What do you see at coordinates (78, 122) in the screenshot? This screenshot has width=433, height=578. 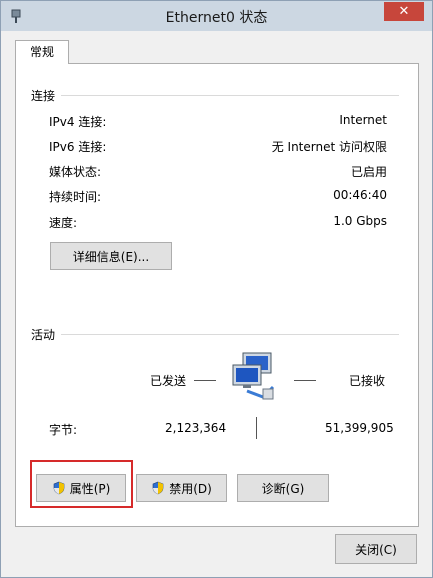 I see `ipv4-label: IPv4 连接:` at bounding box center [78, 122].